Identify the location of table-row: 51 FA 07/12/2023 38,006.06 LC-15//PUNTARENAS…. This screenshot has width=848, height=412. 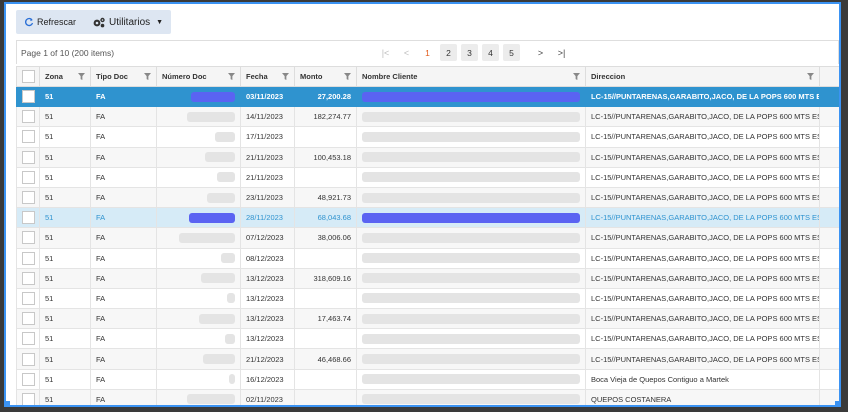
(427, 238).